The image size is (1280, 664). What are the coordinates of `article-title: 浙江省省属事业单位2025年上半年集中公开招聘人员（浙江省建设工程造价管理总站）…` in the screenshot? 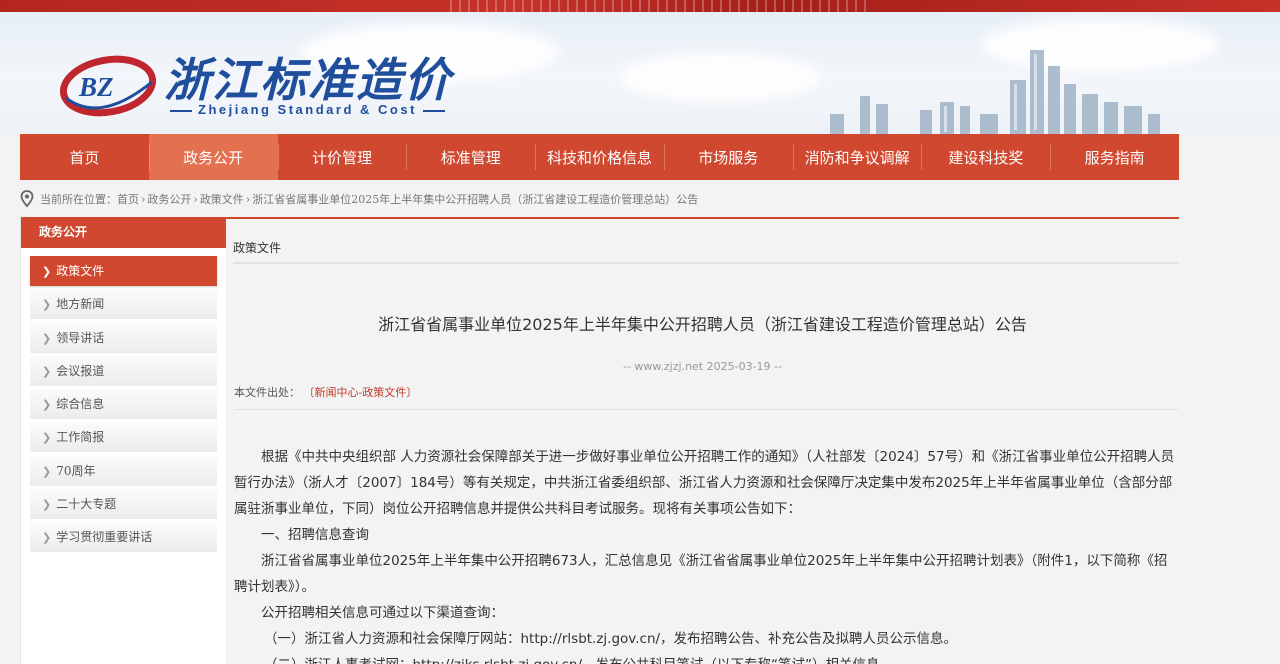 It's located at (702, 324).